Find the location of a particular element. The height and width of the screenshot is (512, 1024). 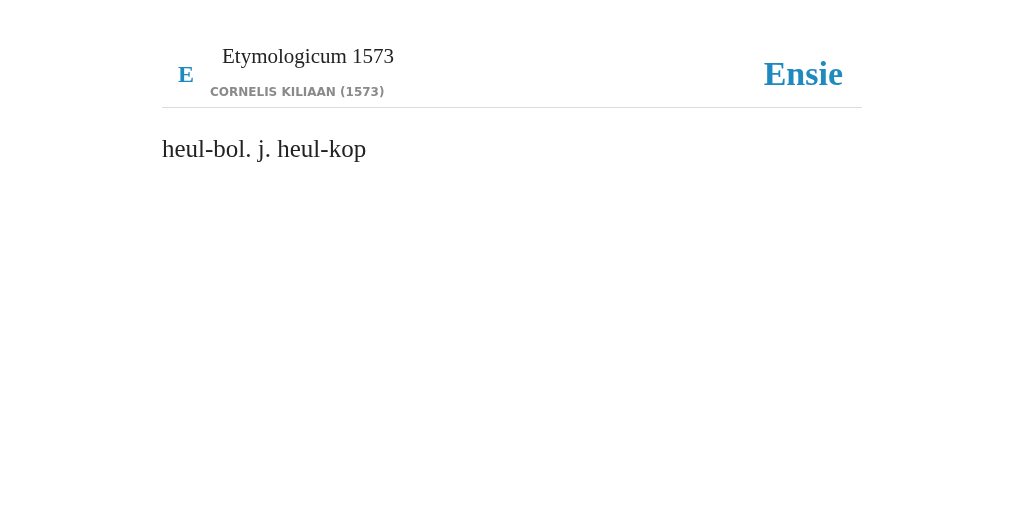

dictionary-title: Etymologicum 1573 is located at coordinates (308, 57).